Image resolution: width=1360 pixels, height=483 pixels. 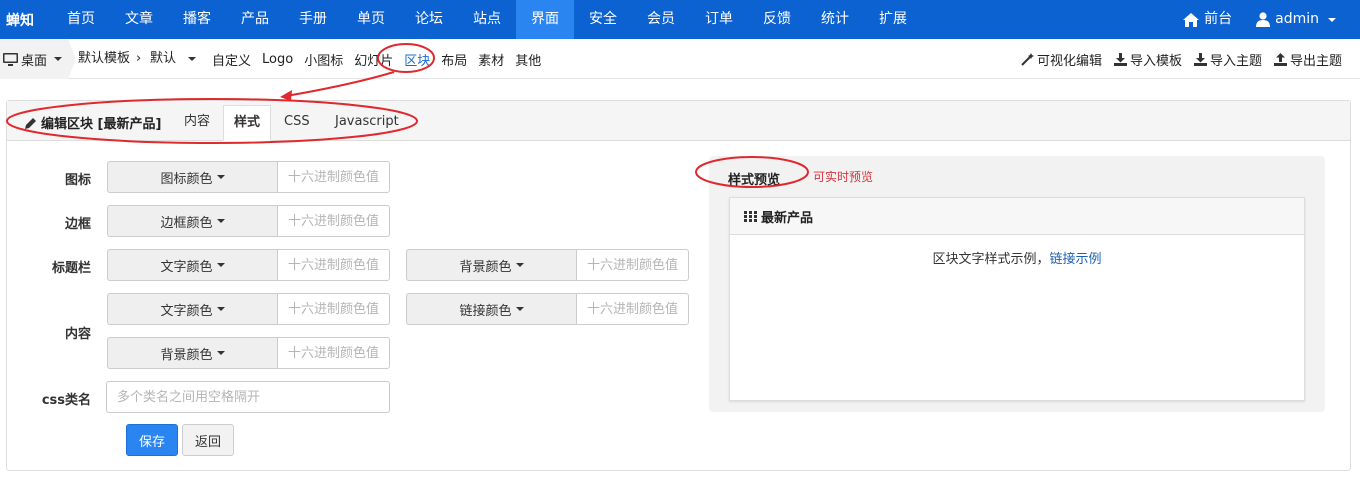 I want to click on content-bg-color-button: 背景颜色, so click(x=192, y=353).